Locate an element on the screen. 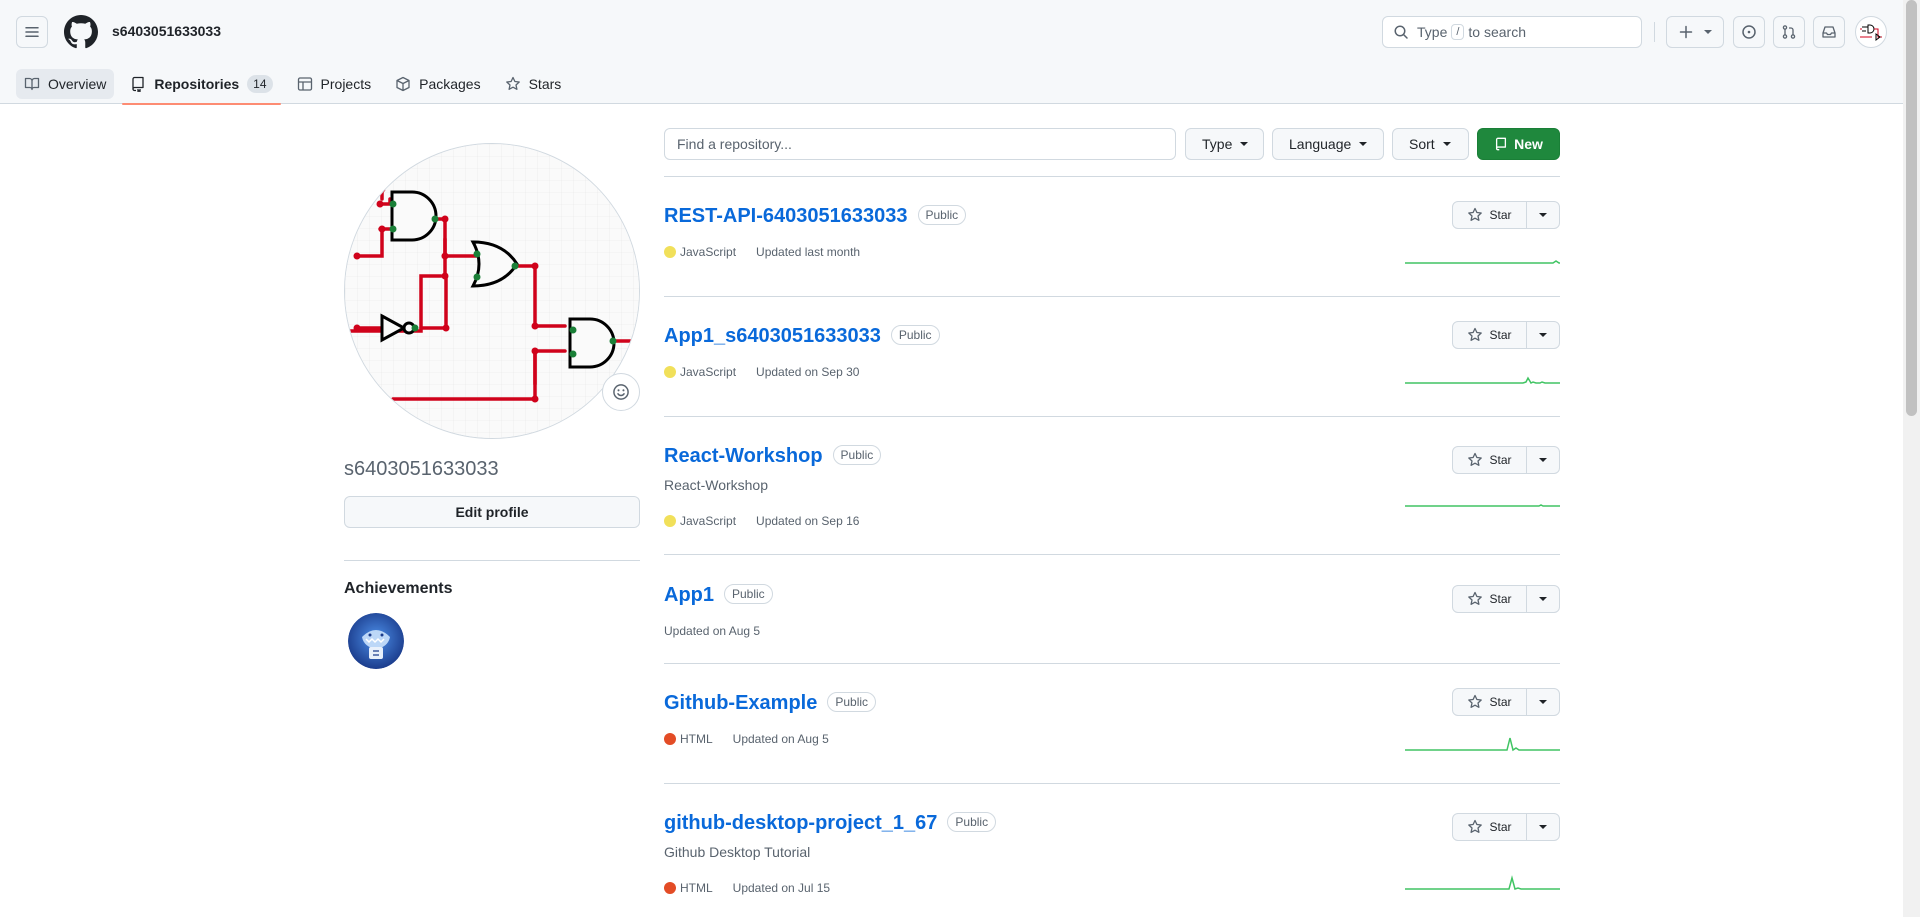 This screenshot has width=1920, height=917. tab-projects: Projects is located at coordinates (334, 84).